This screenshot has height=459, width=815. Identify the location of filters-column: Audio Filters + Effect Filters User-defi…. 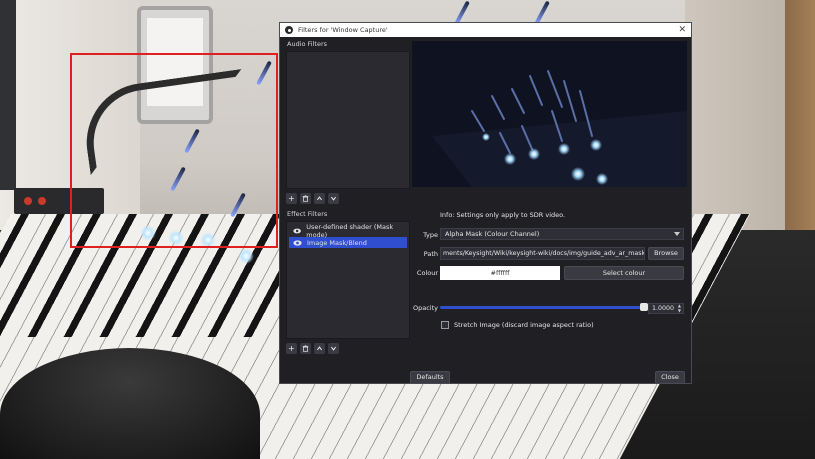
(346, 210).